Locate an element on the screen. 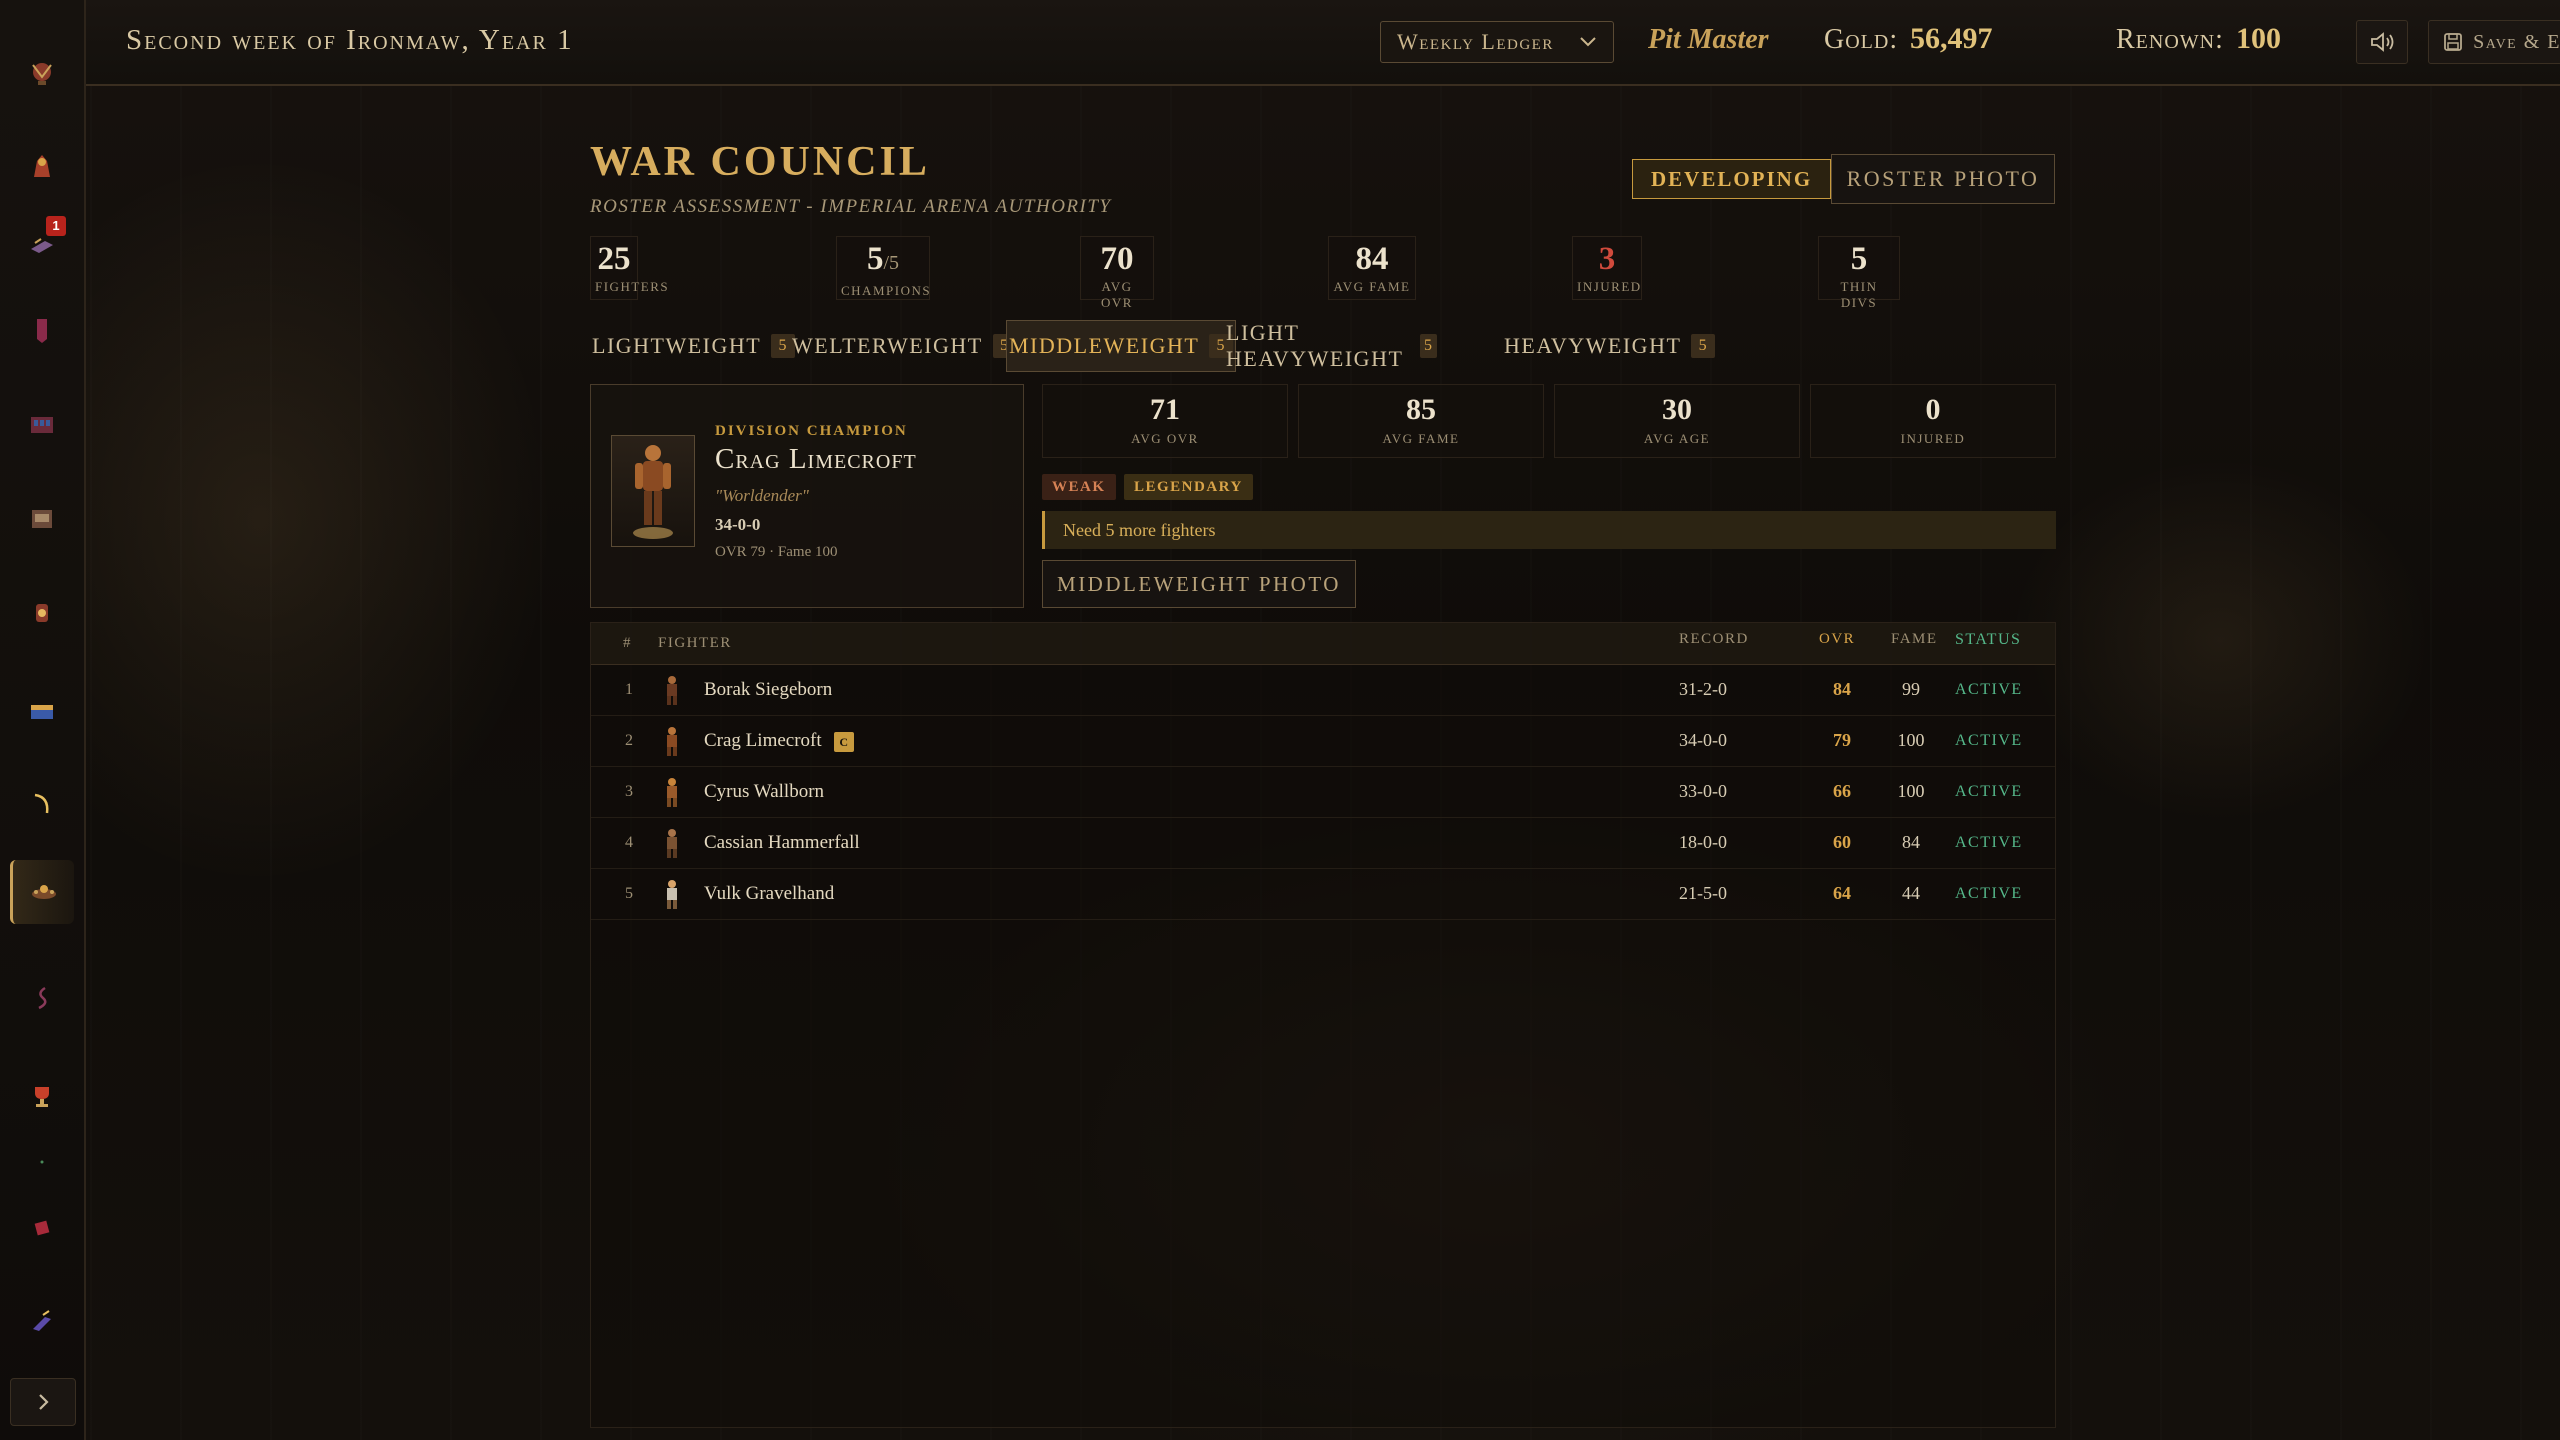 This screenshot has width=2560, height=1440. sidebar-item-chest is located at coordinates (42, 710).